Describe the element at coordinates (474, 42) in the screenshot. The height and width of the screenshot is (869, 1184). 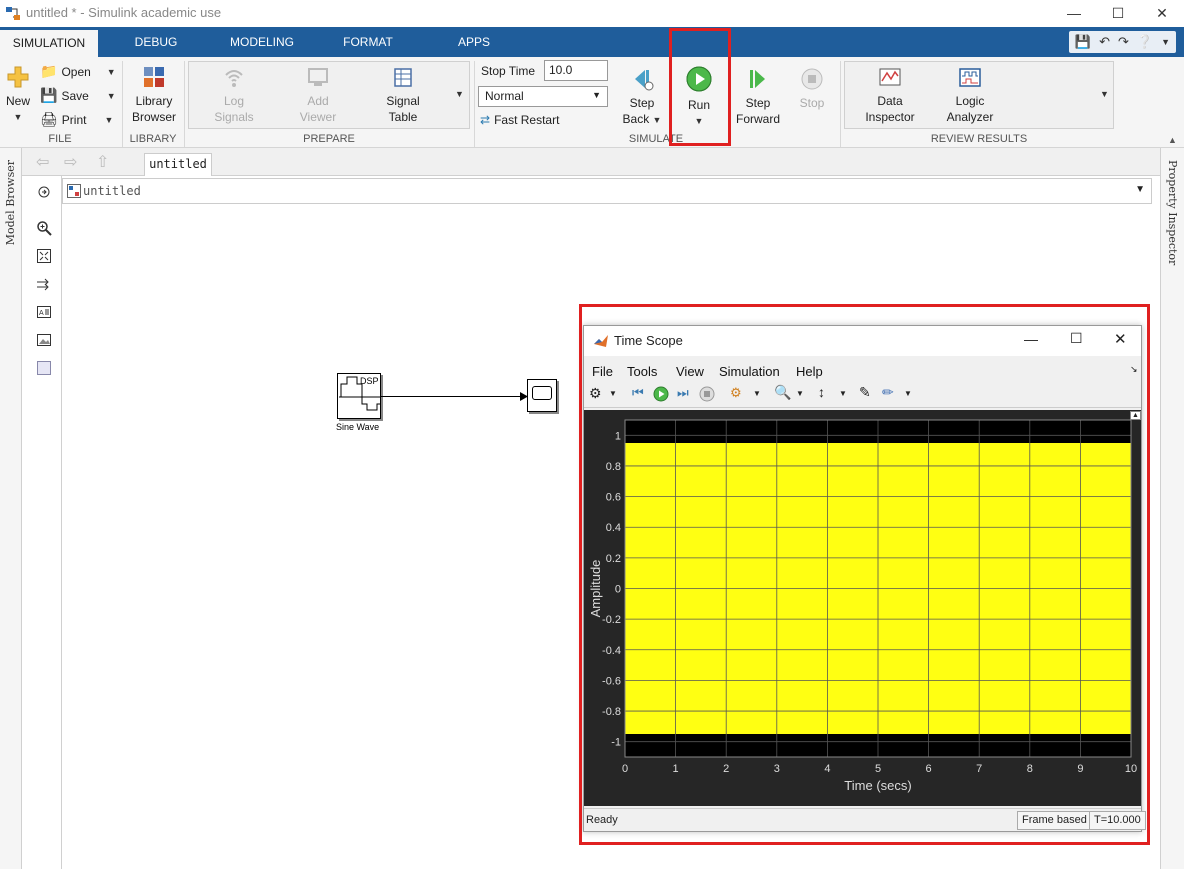
I see `tab-apps: APPS` at that location.